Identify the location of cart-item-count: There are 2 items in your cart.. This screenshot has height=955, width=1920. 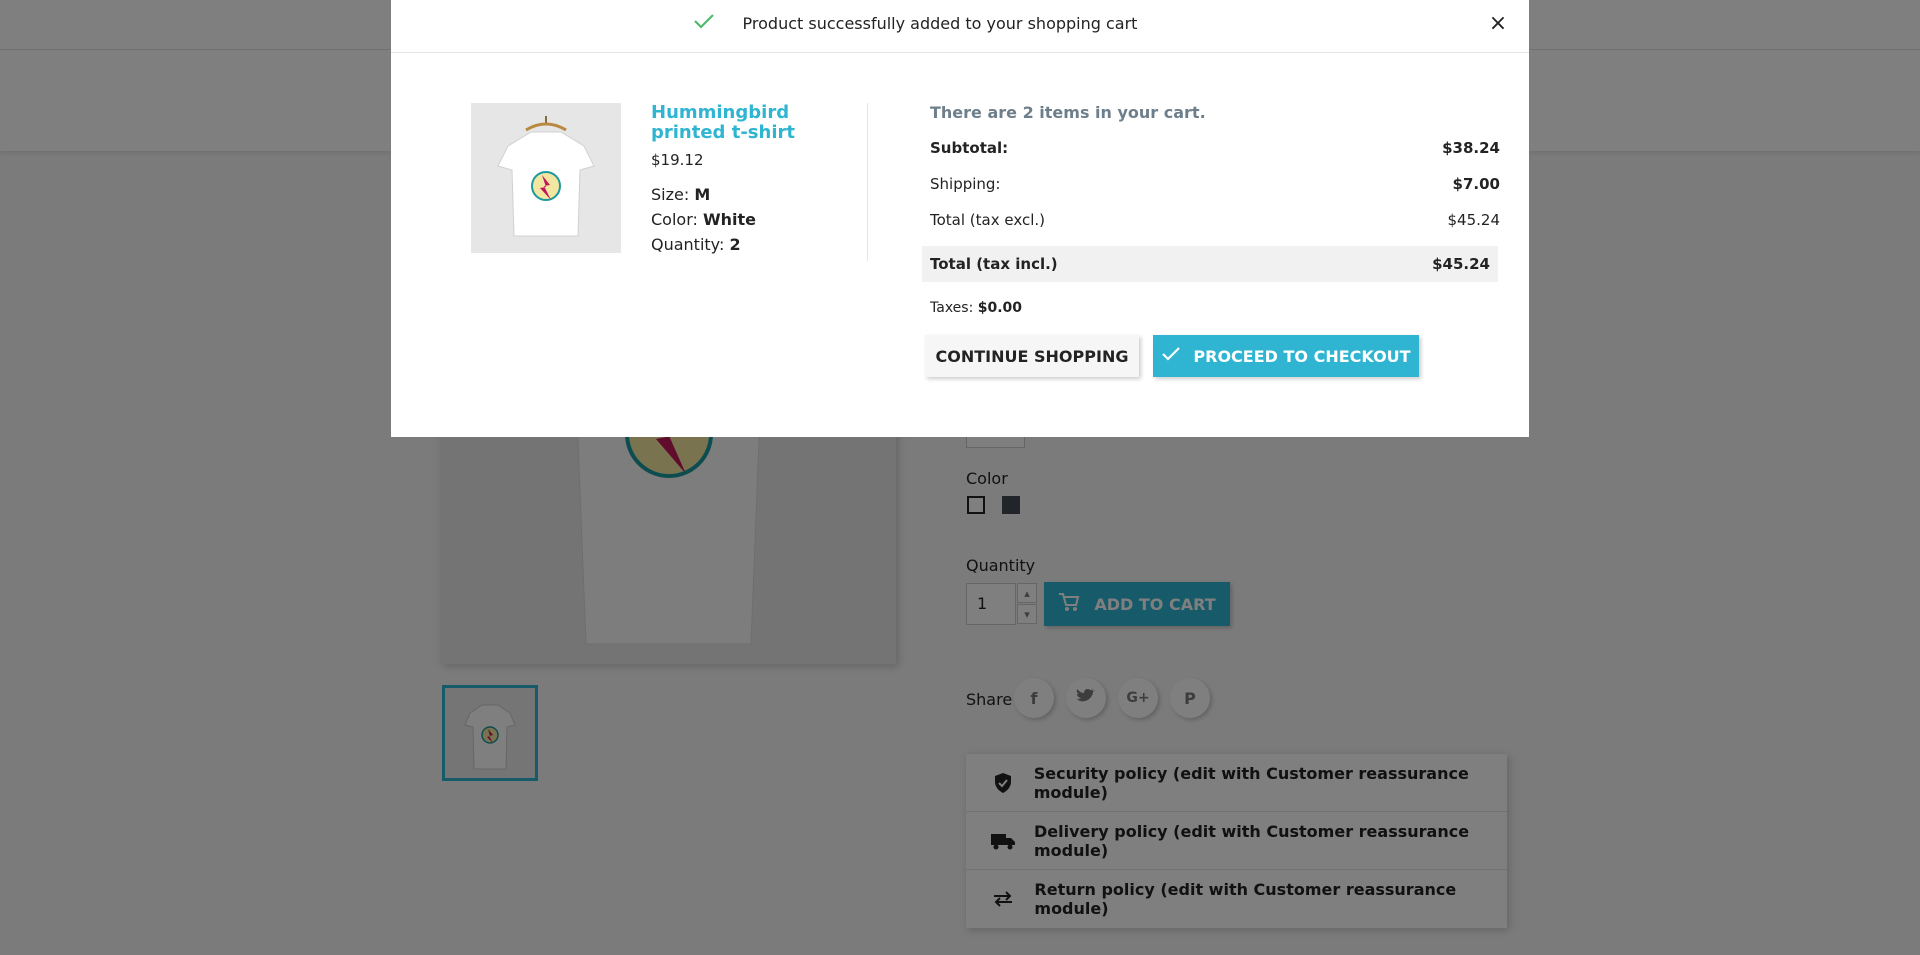
(1068, 112).